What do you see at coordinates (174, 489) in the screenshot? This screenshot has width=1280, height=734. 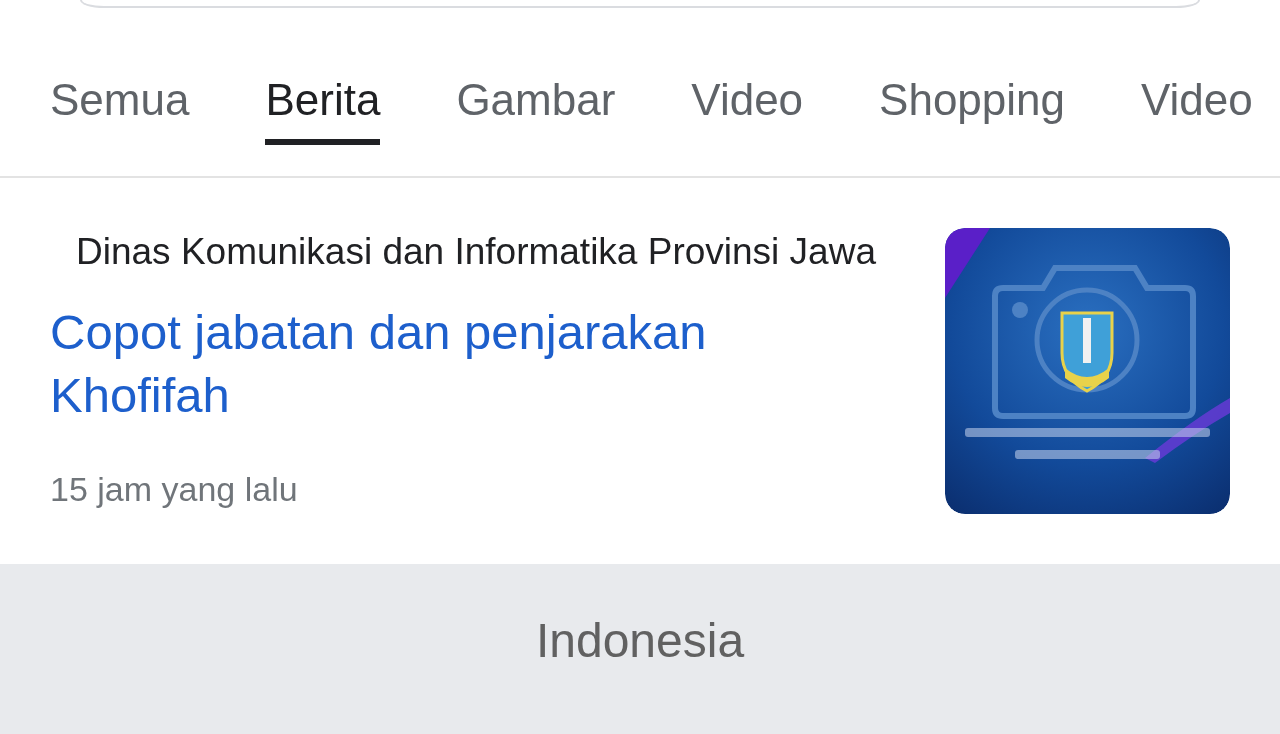 I see `news-time: 15 jam yang lalu` at bounding box center [174, 489].